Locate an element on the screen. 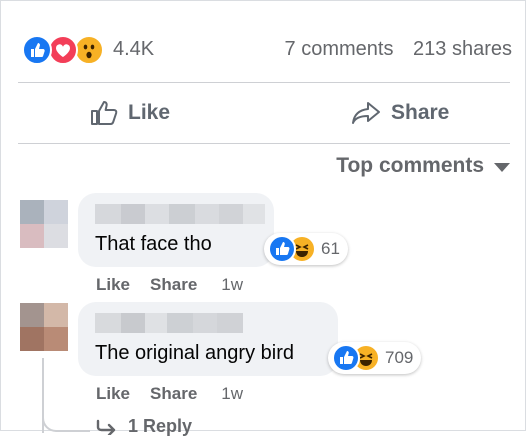 The width and height of the screenshot is (528, 437). thumbs-up-icon is located at coordinates (104, 113).